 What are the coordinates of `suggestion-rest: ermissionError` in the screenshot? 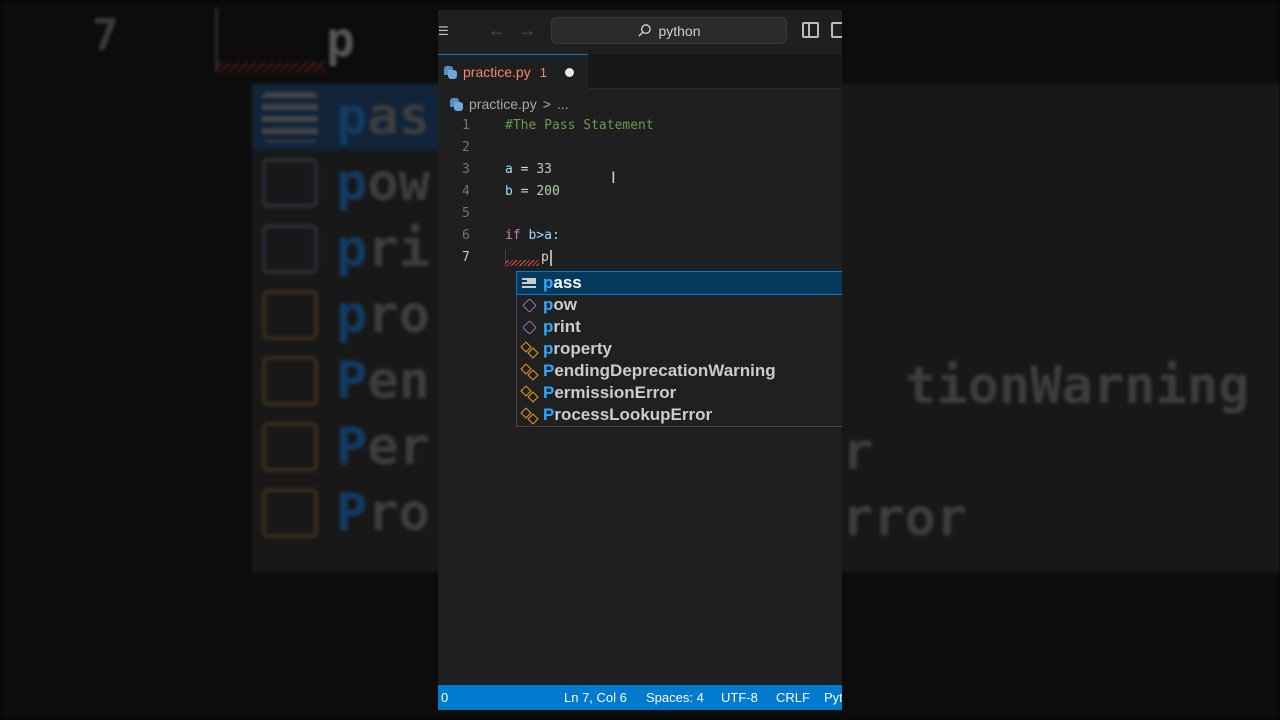 It's located at (615, 392).